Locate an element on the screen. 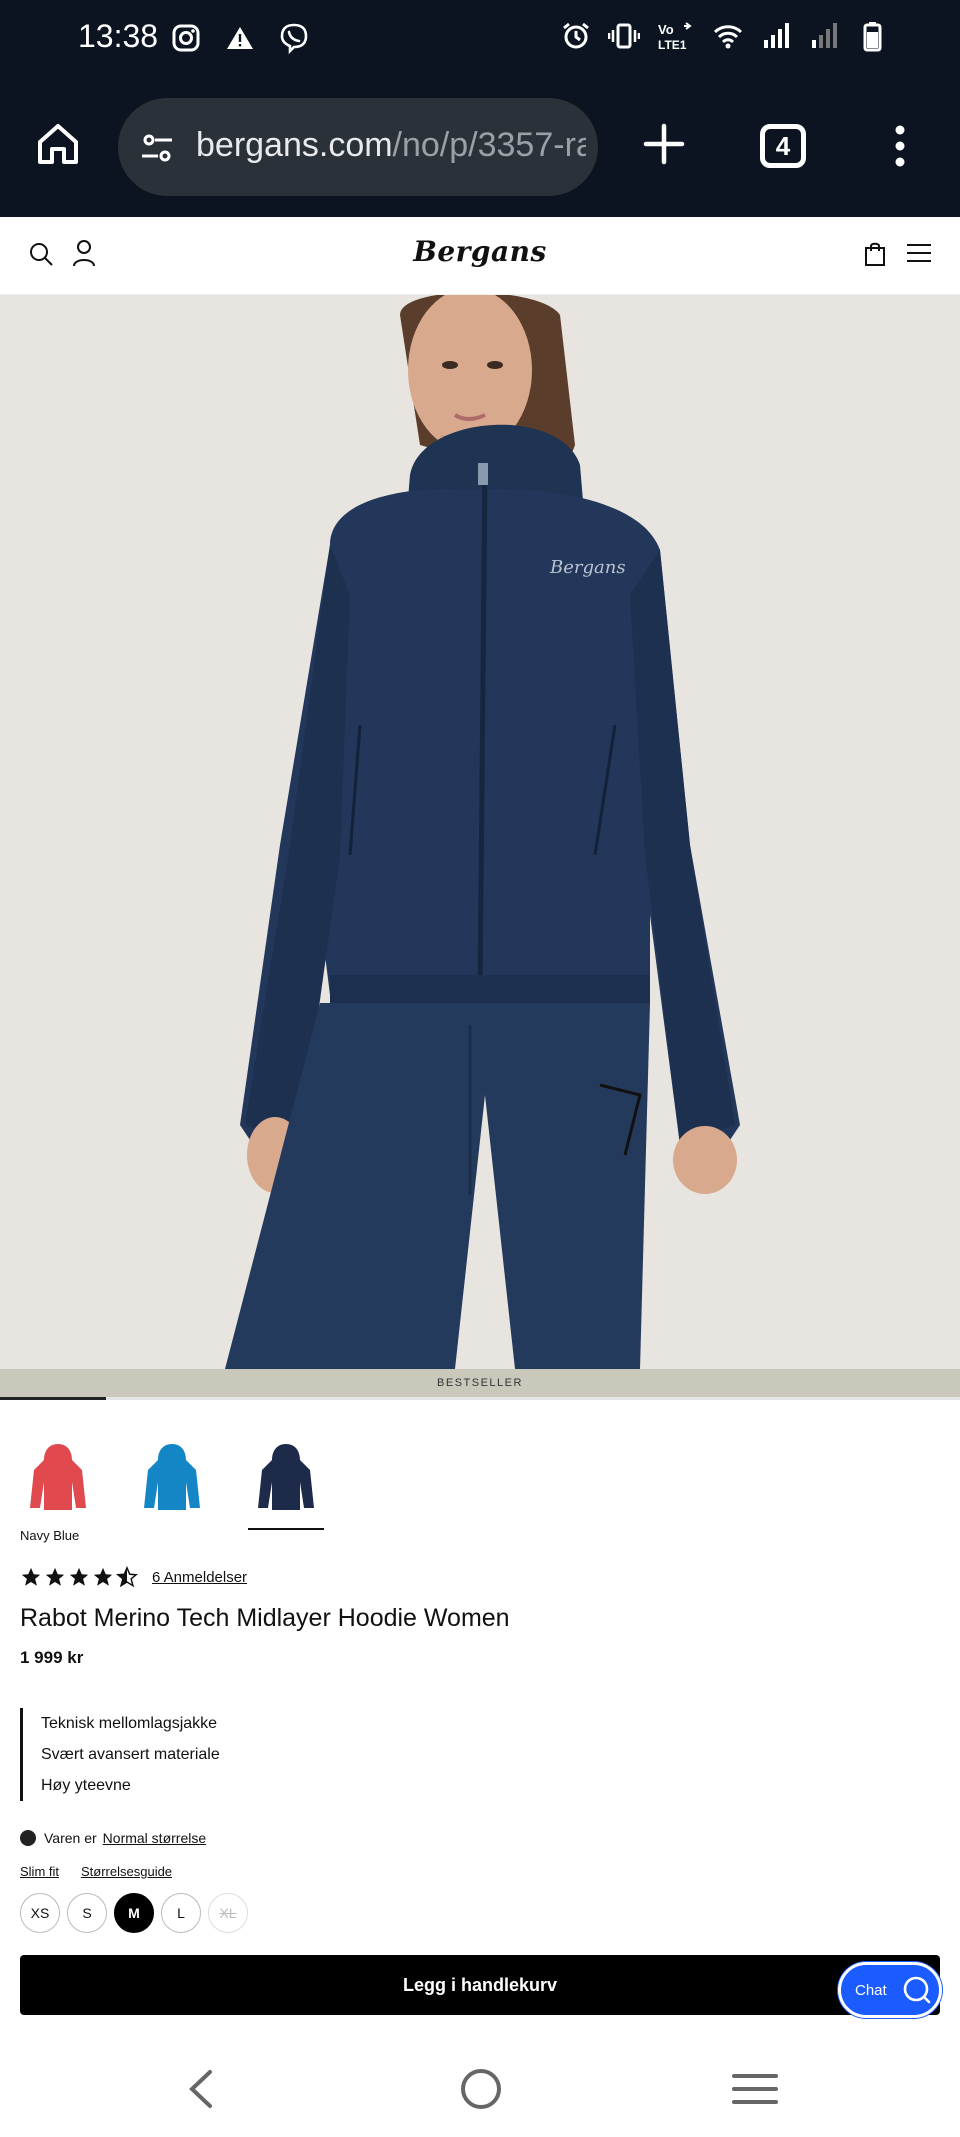 Image resolution: width=960 pixels, height=2137 pixels. swatch-red is located at coordinates (58, 1474).